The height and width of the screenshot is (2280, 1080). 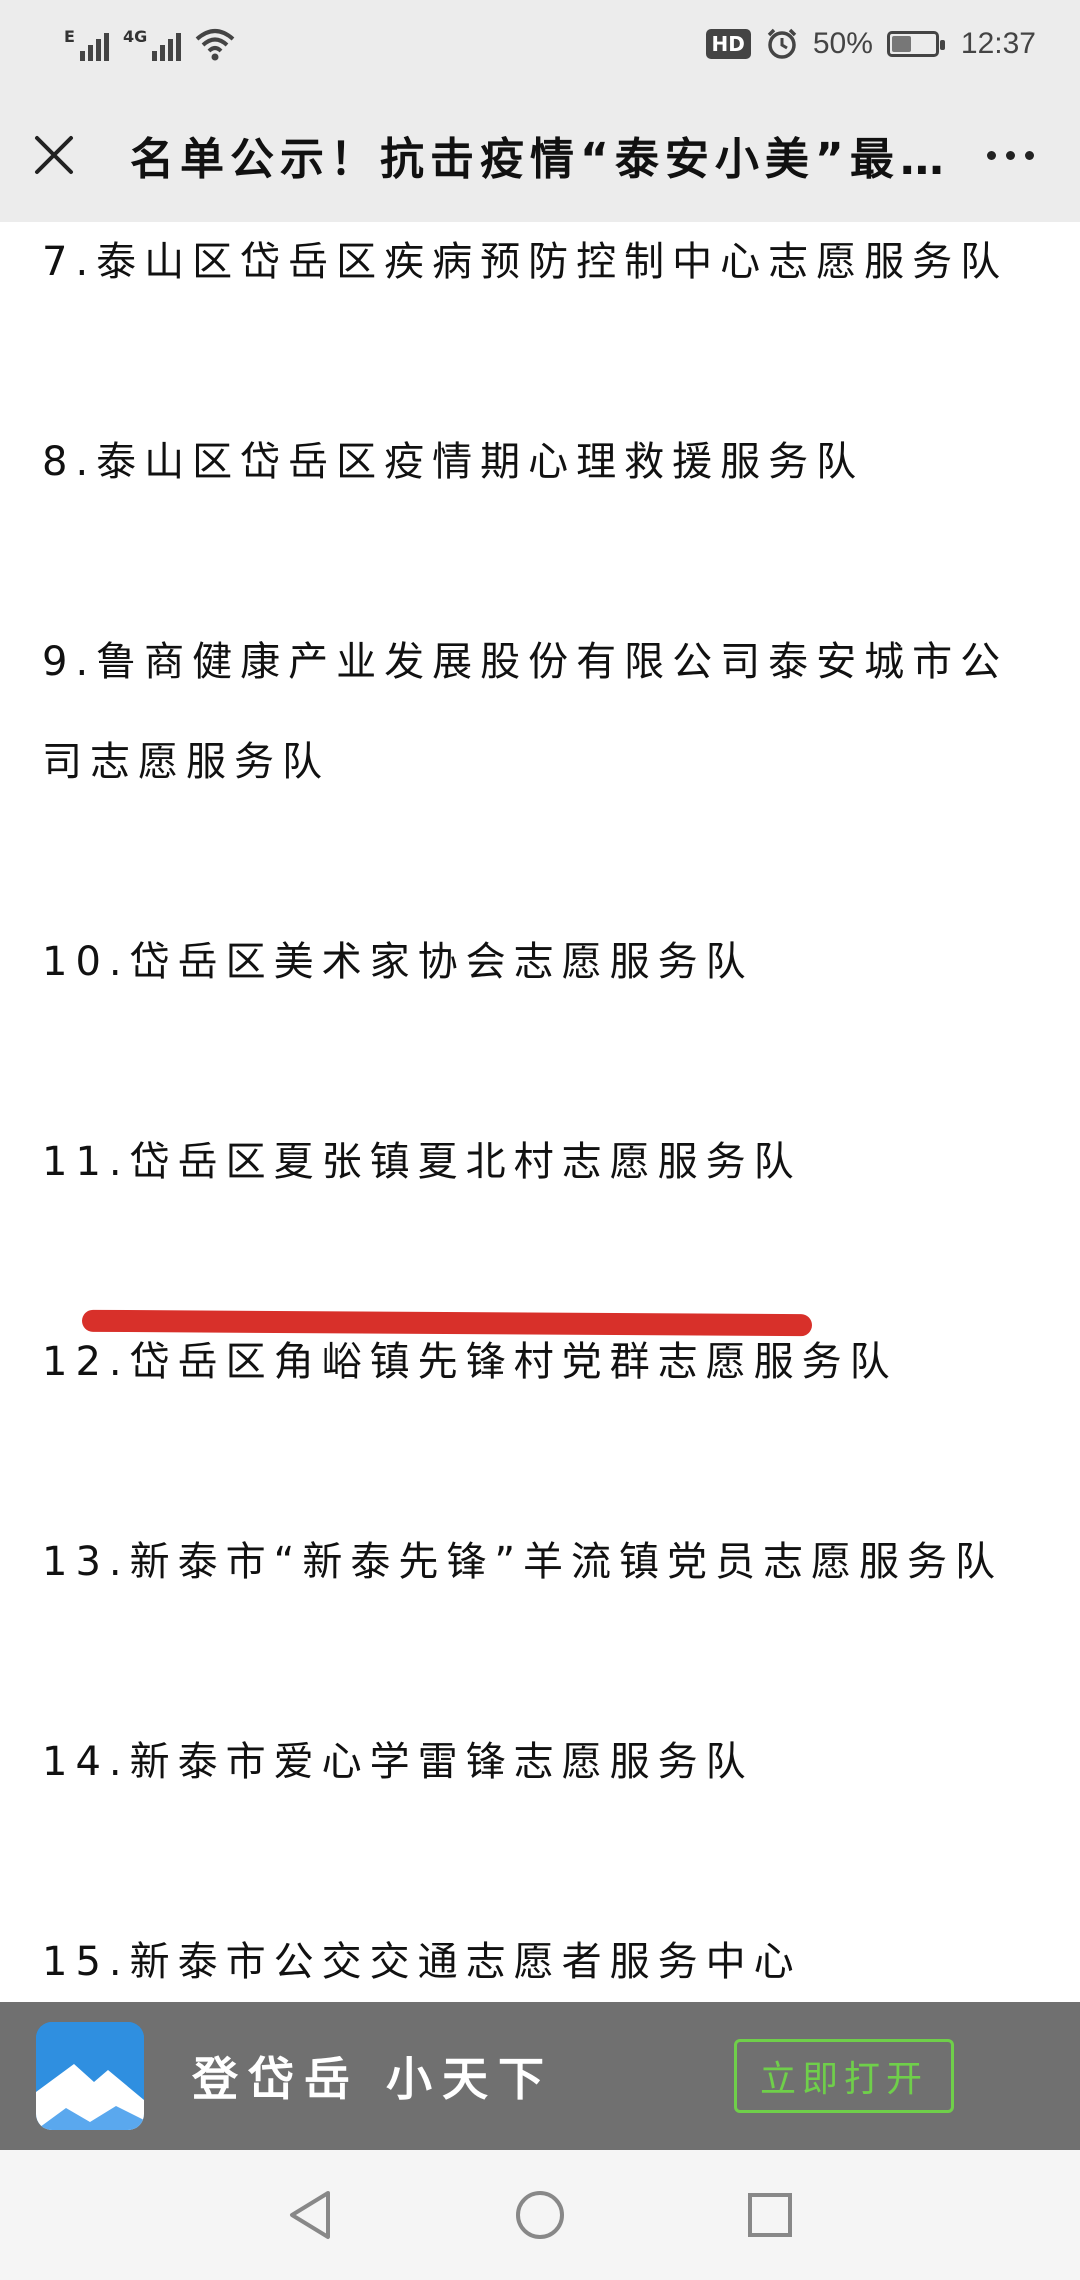 I want to click on list-item: 11.岱岳区夏张镇夏北村志愿服务队, so click(x=422, y=1162).